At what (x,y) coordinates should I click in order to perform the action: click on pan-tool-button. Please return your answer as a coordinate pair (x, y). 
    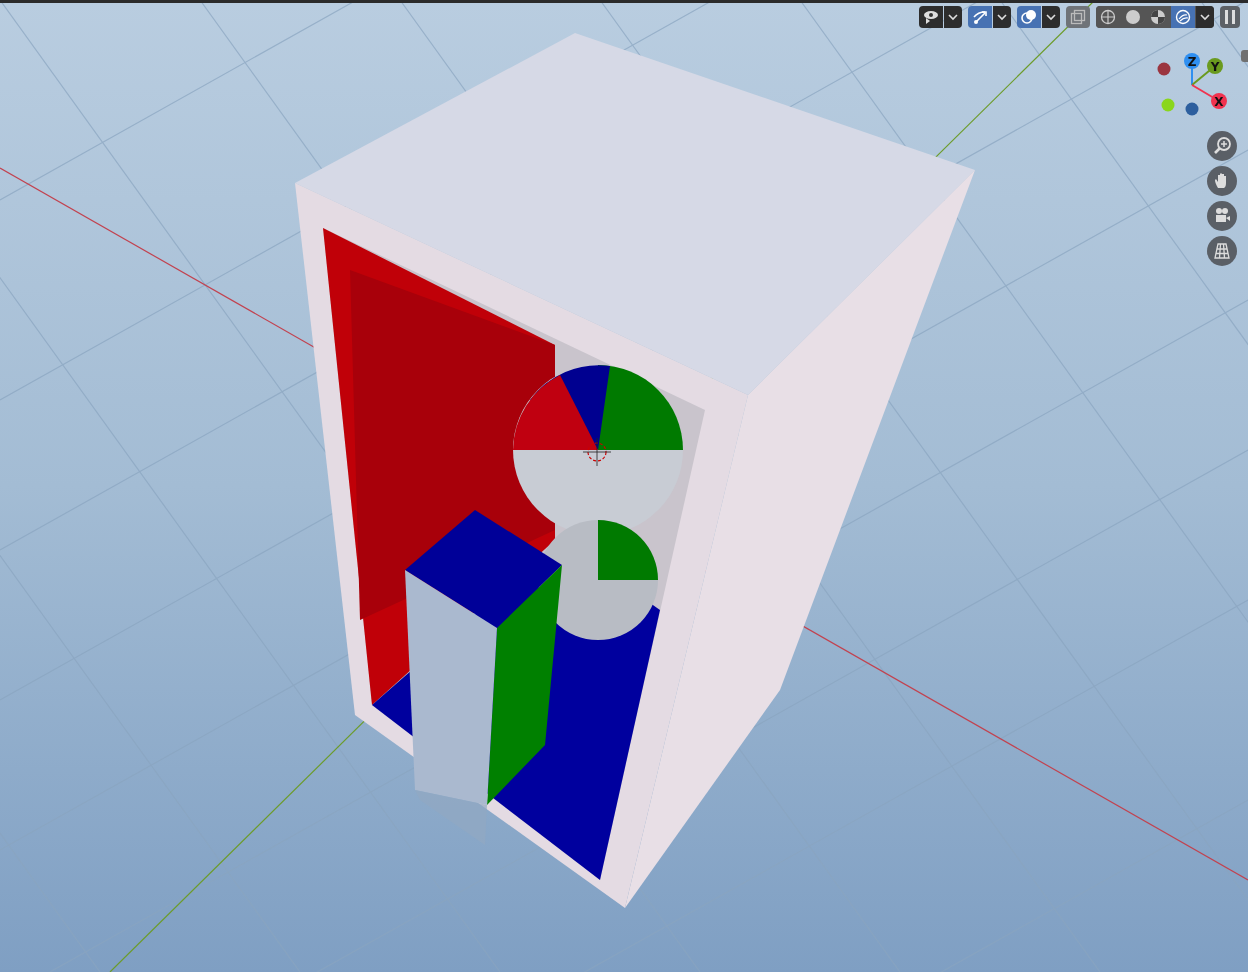
    Looking at the image, I should click on (1222, 181).